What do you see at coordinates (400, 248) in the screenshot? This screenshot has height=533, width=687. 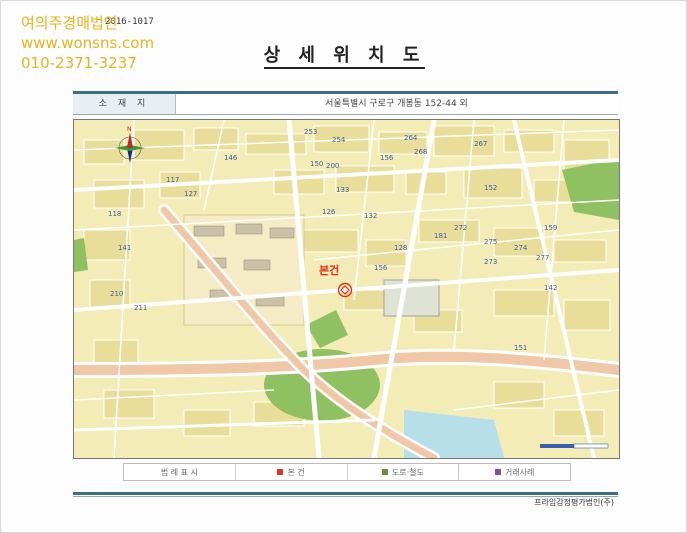 I see `lot-number: 128` at bounding box center [400, 248].